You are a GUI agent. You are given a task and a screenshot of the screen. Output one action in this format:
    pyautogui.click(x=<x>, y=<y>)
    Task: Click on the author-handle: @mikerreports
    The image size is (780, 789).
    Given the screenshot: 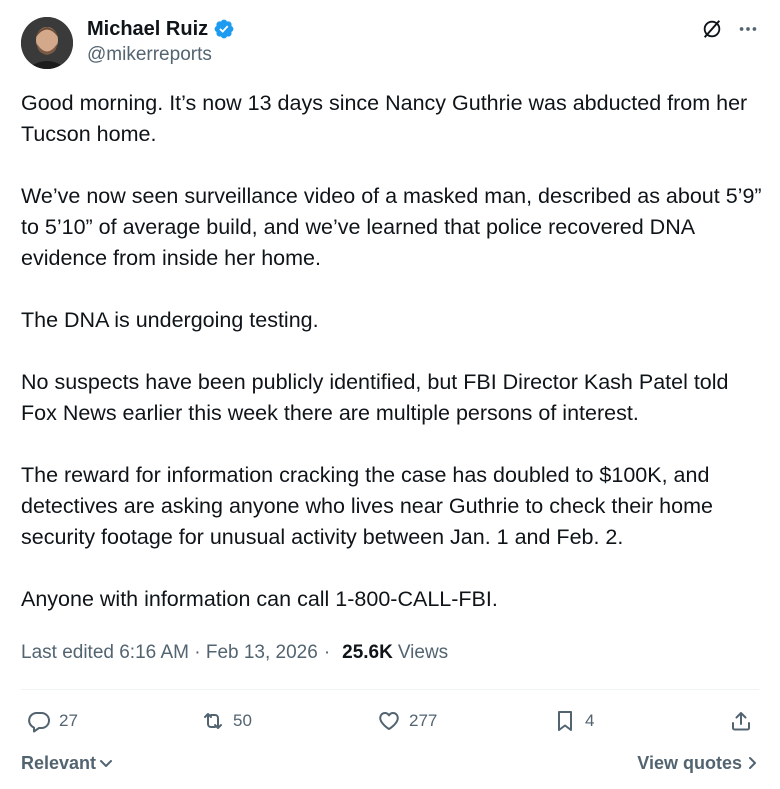 What is the action you would take?
    pyautogui.click(x=161, y=55)
    